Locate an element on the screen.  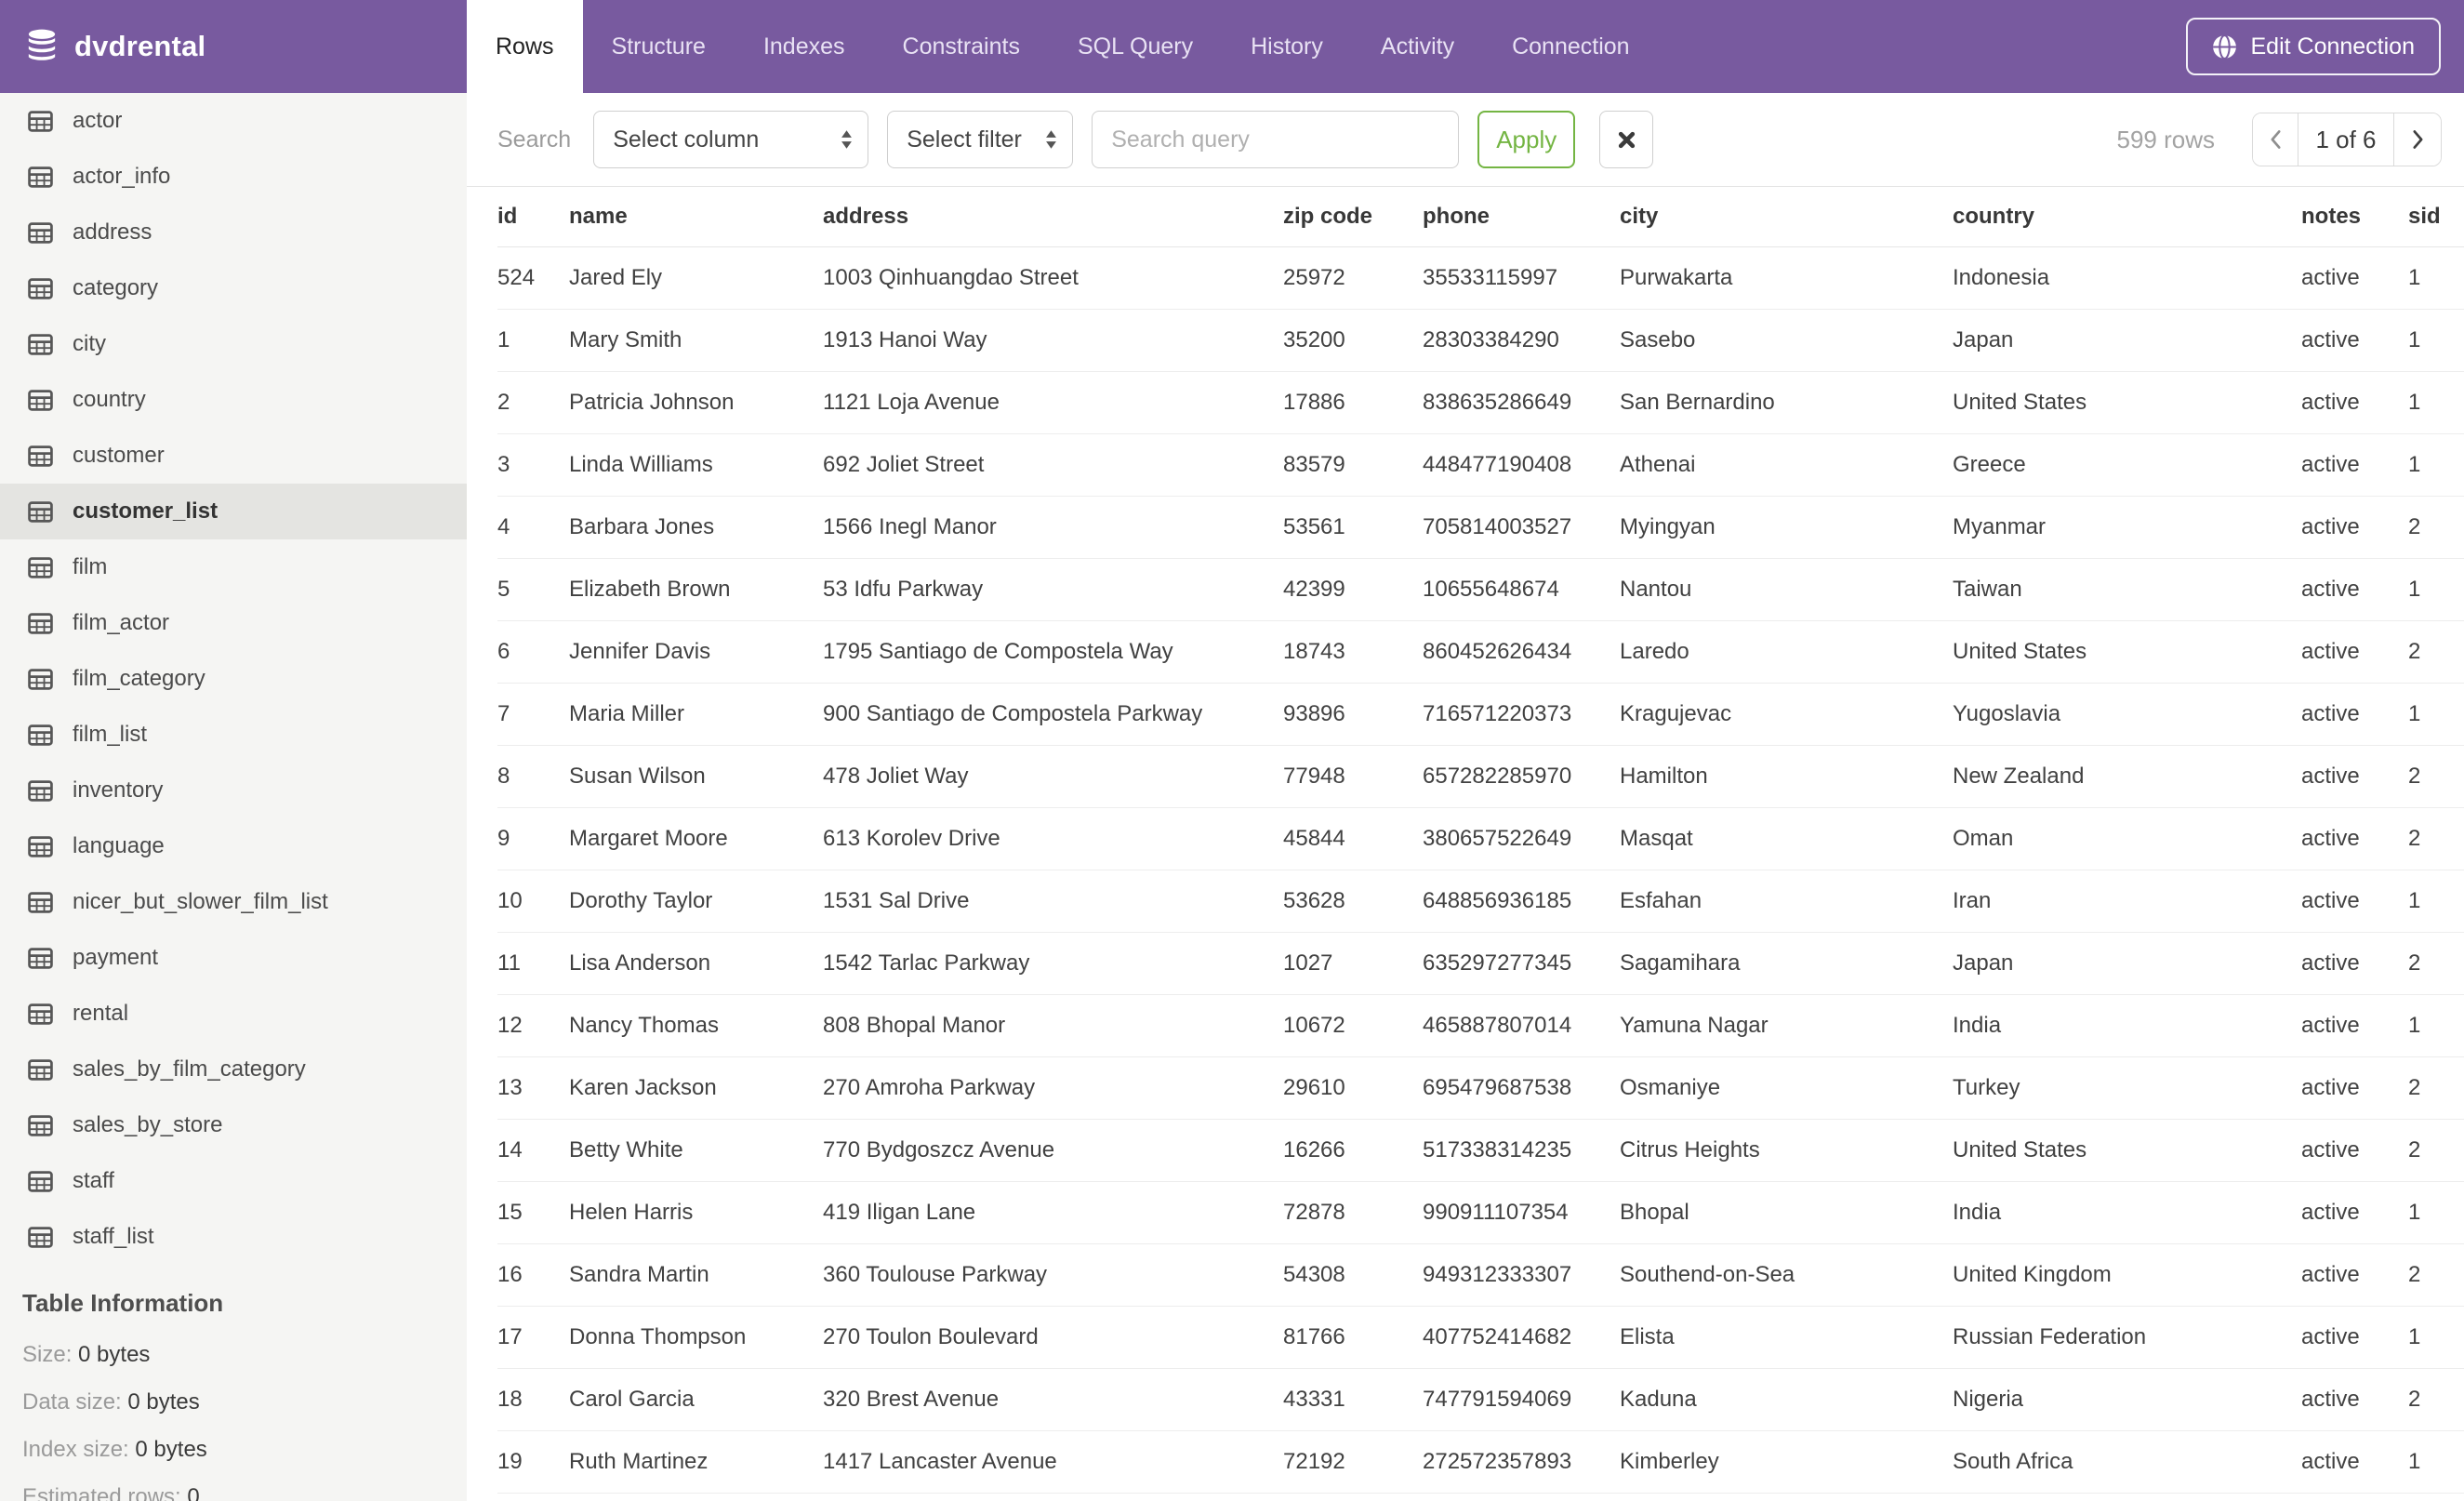
sidebar-item-payment: payment is located at coordinates (233, 958).